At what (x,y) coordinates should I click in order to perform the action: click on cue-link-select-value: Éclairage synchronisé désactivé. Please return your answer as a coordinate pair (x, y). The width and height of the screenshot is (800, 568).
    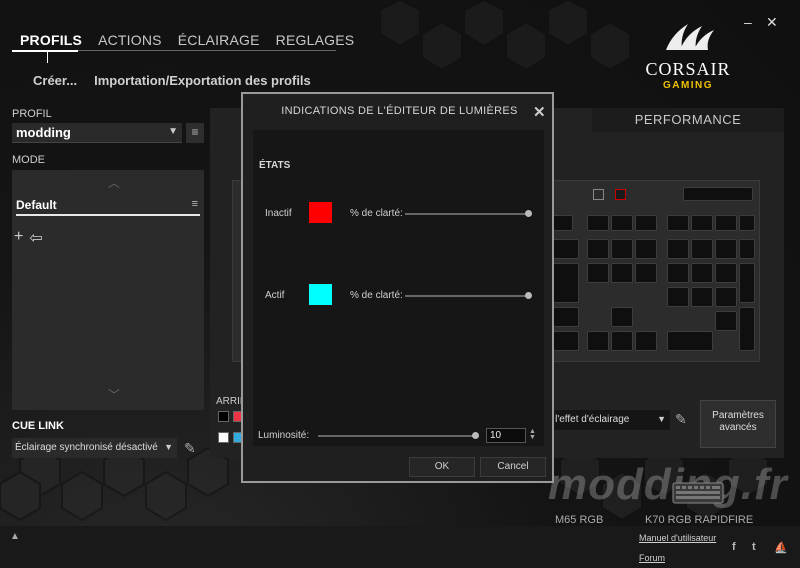
    Looking at the image, I should click on (86, 447).